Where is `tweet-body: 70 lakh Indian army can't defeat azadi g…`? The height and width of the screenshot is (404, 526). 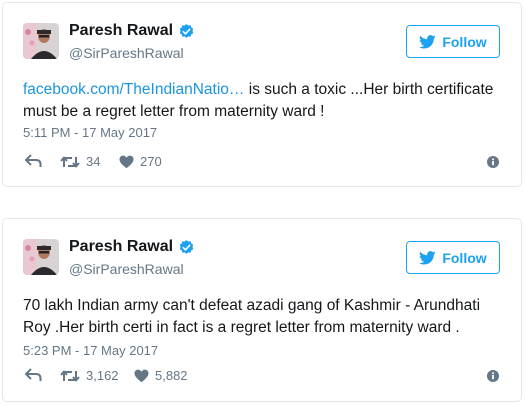 tweet-body: 70 lakh Indian army can't defeat azadi g… is located at coordinates (252, 316).